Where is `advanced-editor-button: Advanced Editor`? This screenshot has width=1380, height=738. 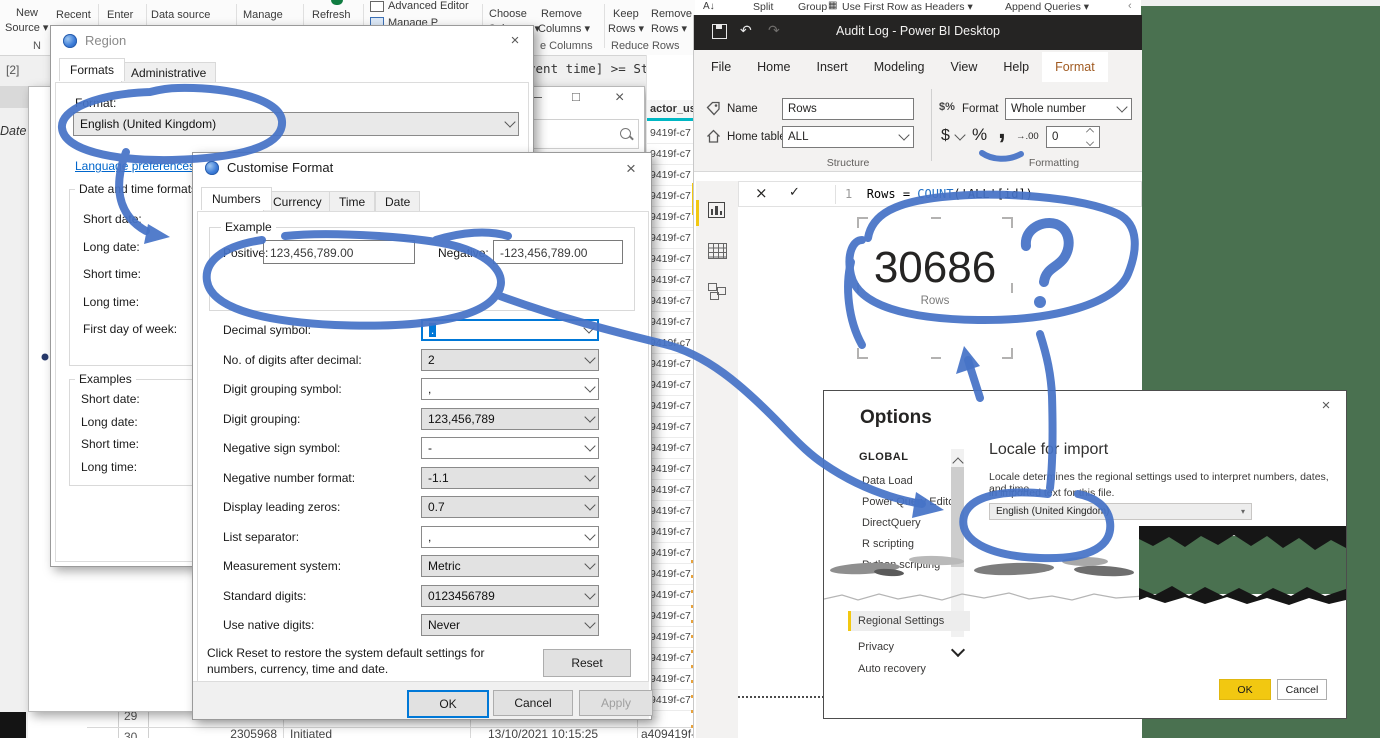
advanced-editor-button: Advanced Editor is located at coordinates (428, 6).